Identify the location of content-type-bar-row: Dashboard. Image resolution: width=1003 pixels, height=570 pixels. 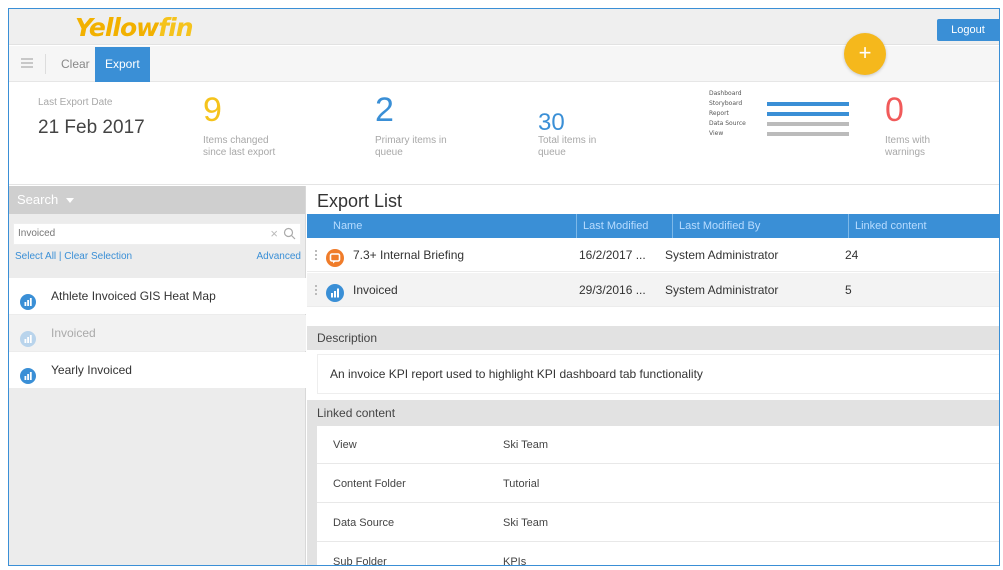
(784, 94).